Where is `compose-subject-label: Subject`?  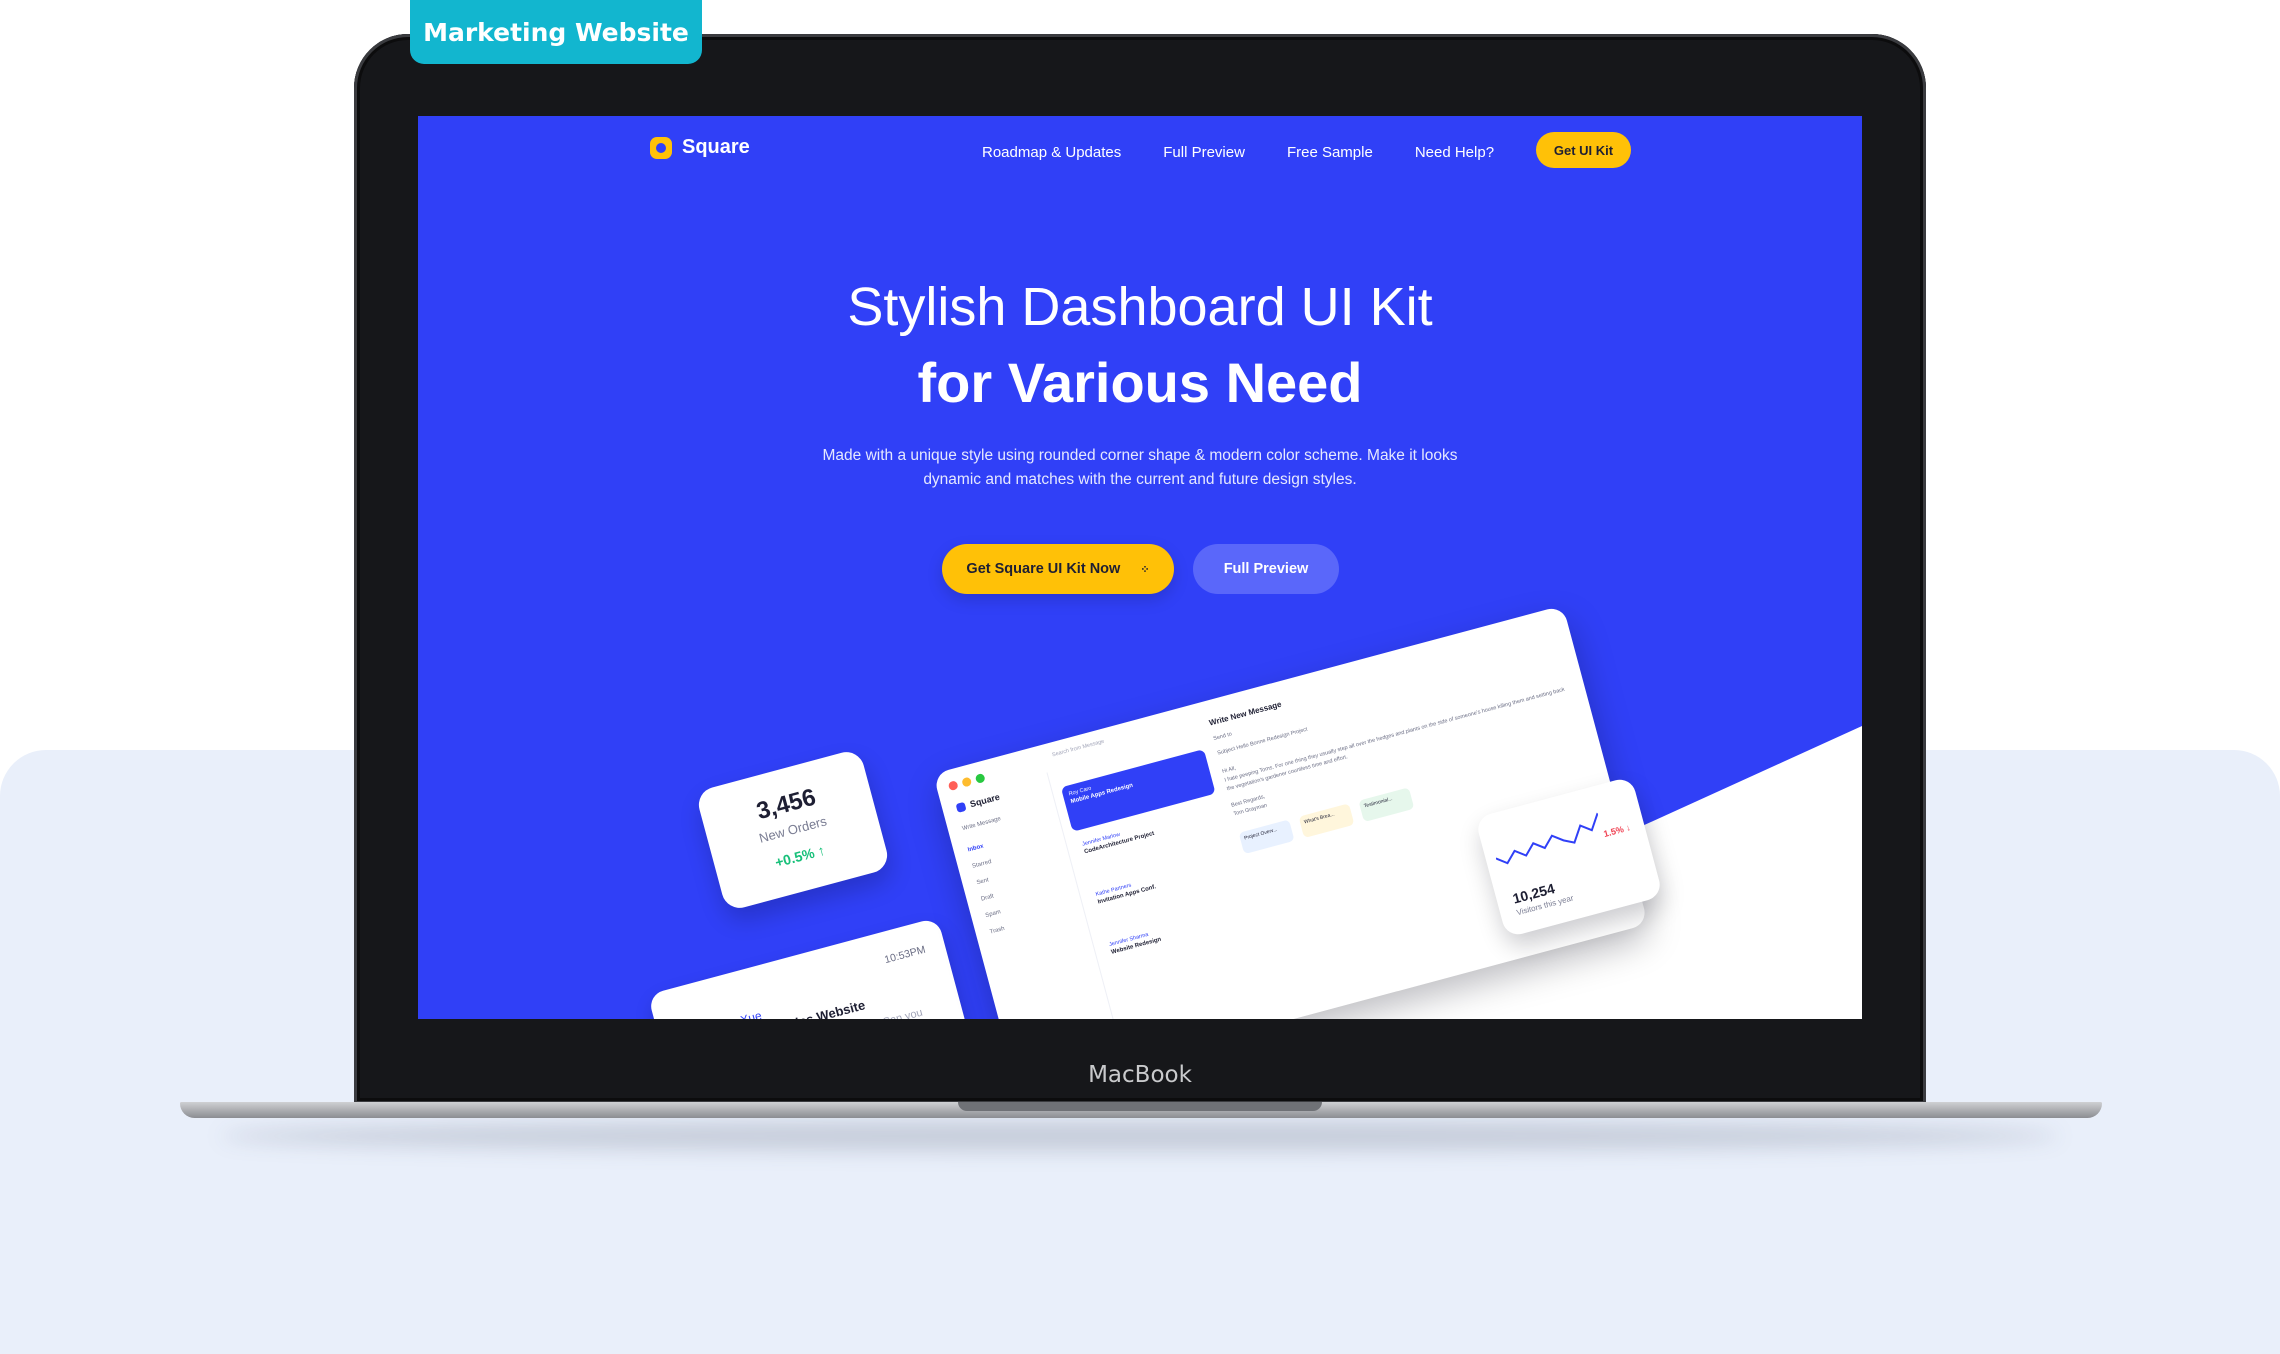 compose-subject-label: Subject is located at coordinates (1226, 751).